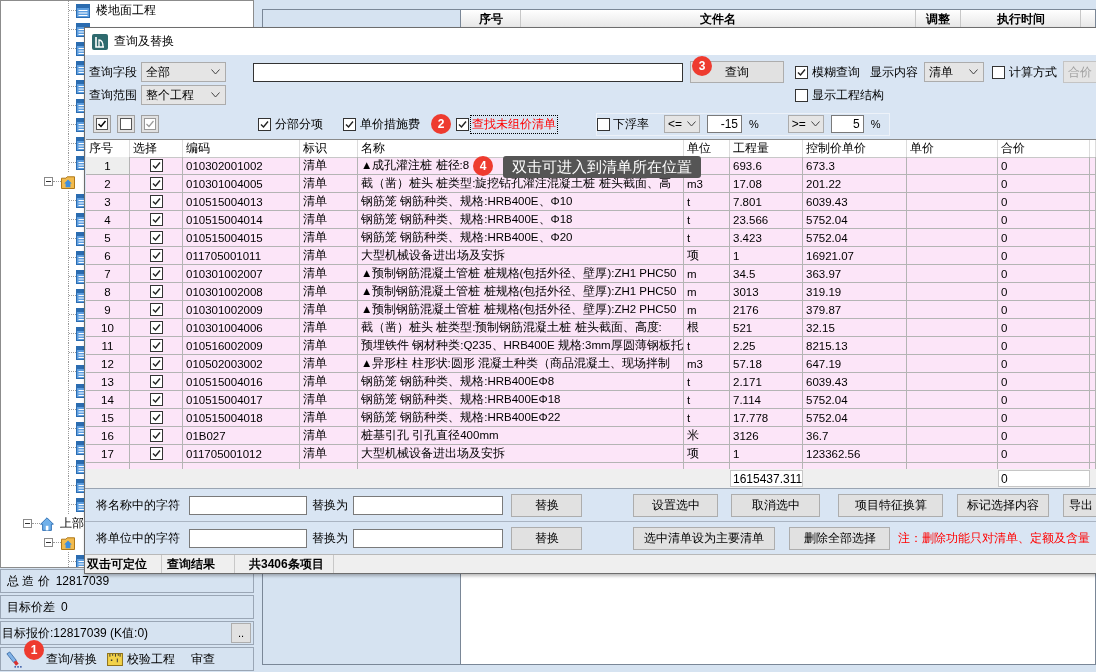 This screenshot has height=672, width=1096. I want to click on total-cost-label: 总 造 价, so click(28, 581).